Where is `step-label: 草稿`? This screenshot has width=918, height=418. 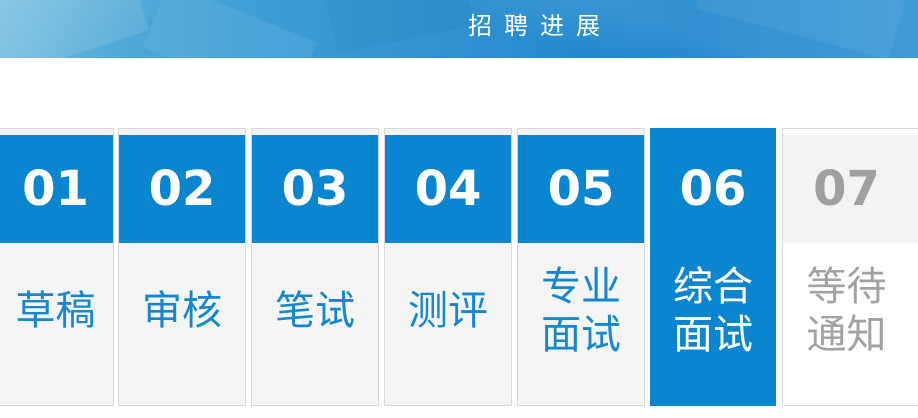 step-label: 草稿 is located at coordinates (56, 311).